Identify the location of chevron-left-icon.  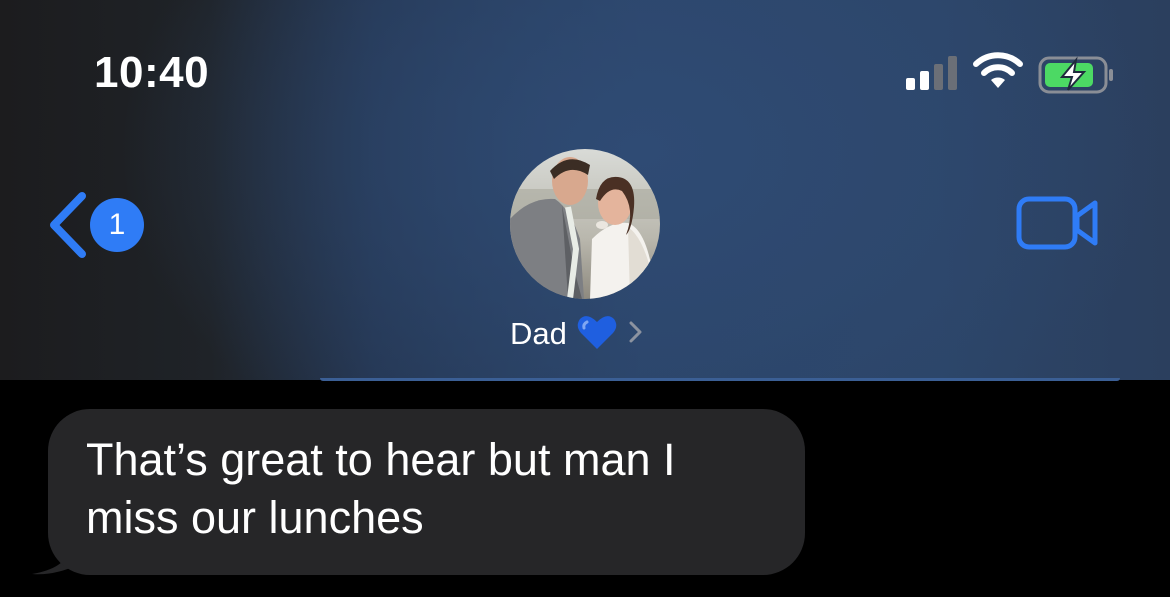
(68, 225).